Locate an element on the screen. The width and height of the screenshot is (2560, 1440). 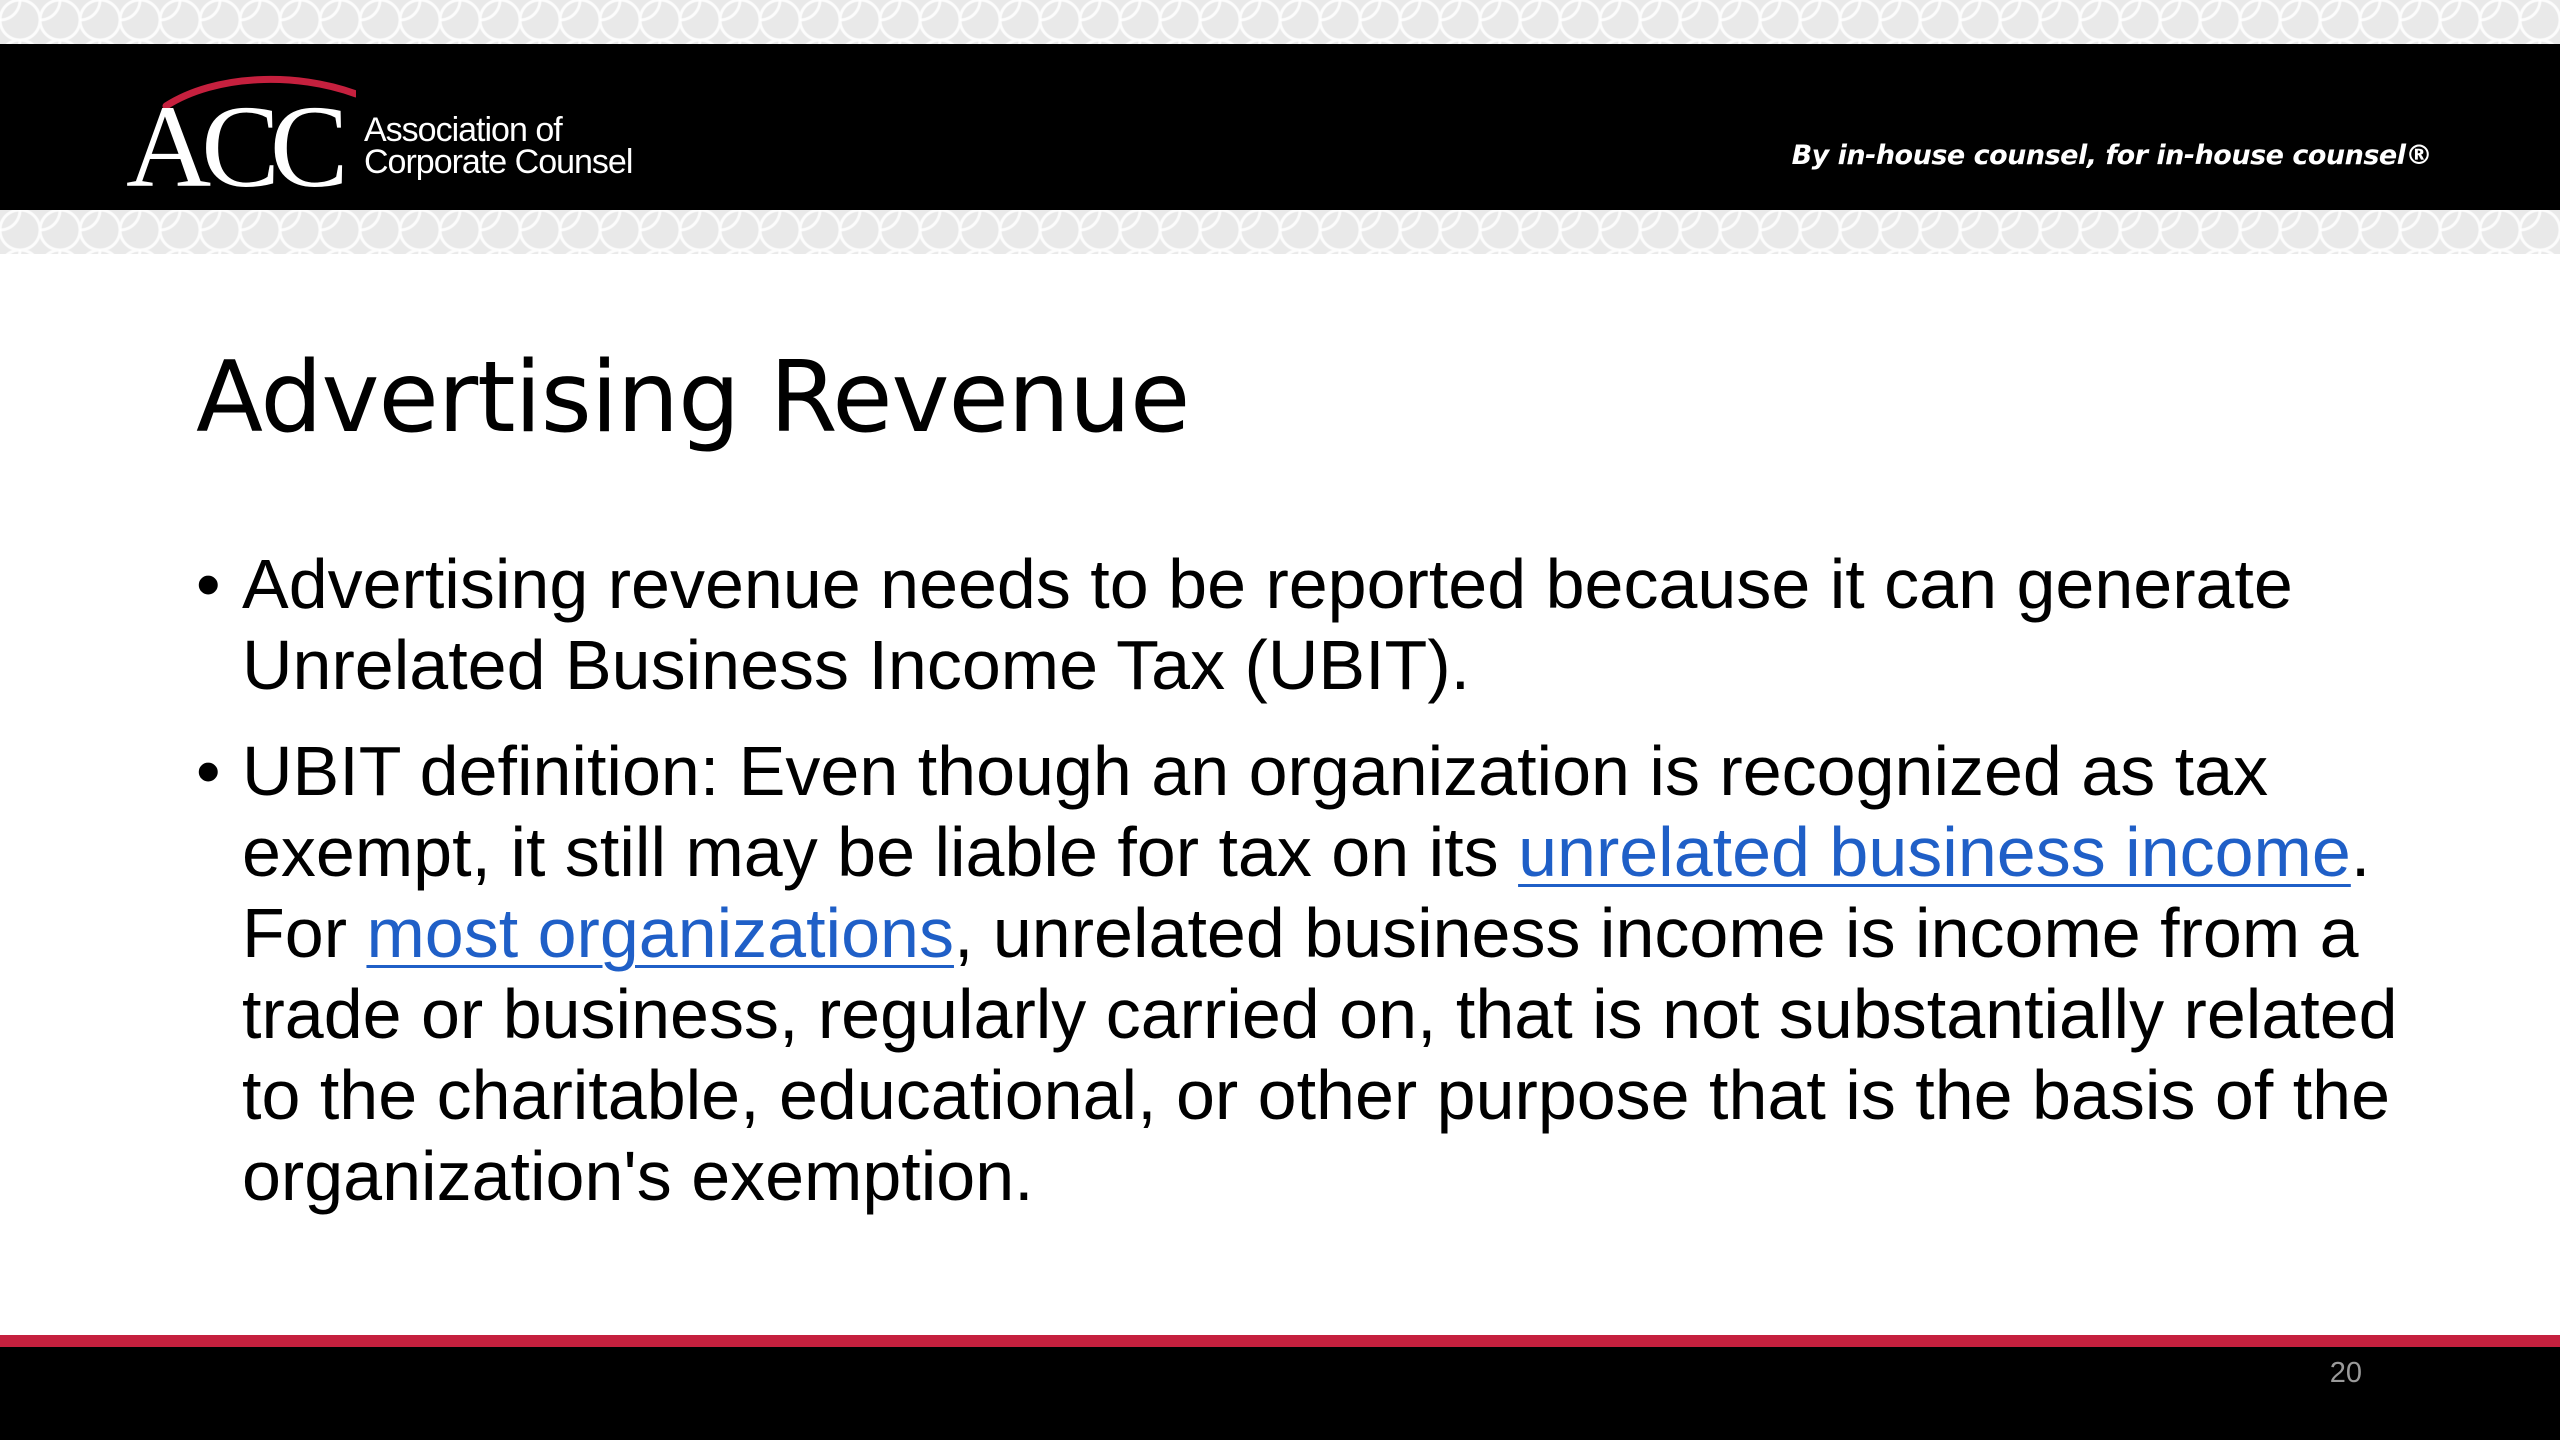
acc-logo-letters: ACC is located at coordinates (234, 138).